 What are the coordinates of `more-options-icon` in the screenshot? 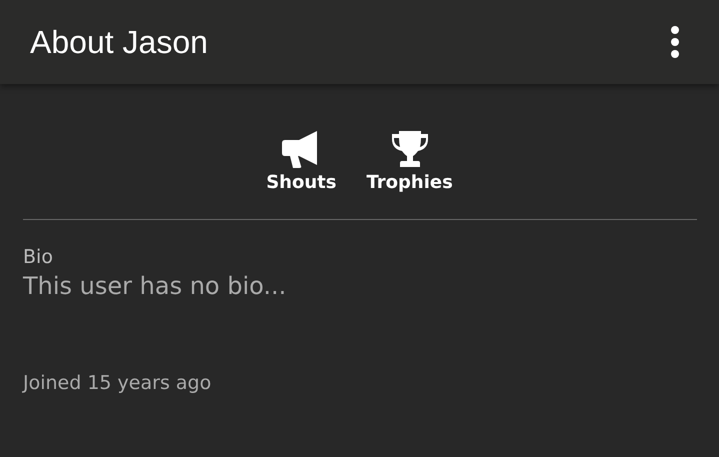 It's located at (675, 42).